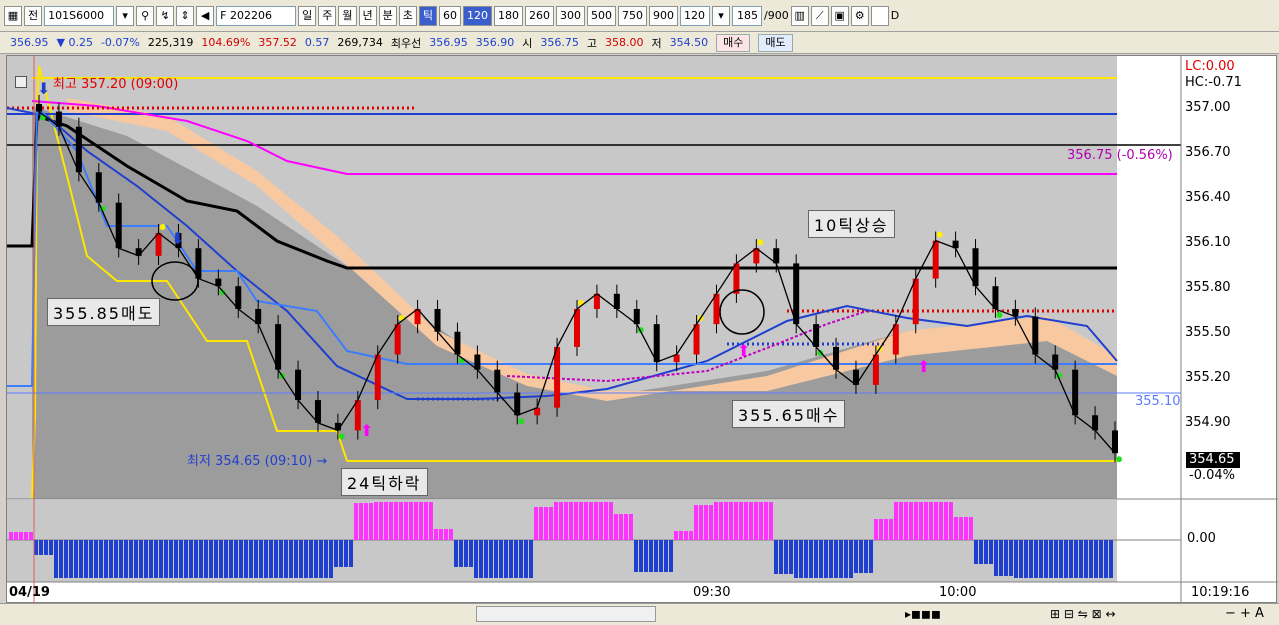  What do you see at coordinates (775, 42) in the screenshot?
I see `sell-button: 매도` at bounding box center [775, 42].